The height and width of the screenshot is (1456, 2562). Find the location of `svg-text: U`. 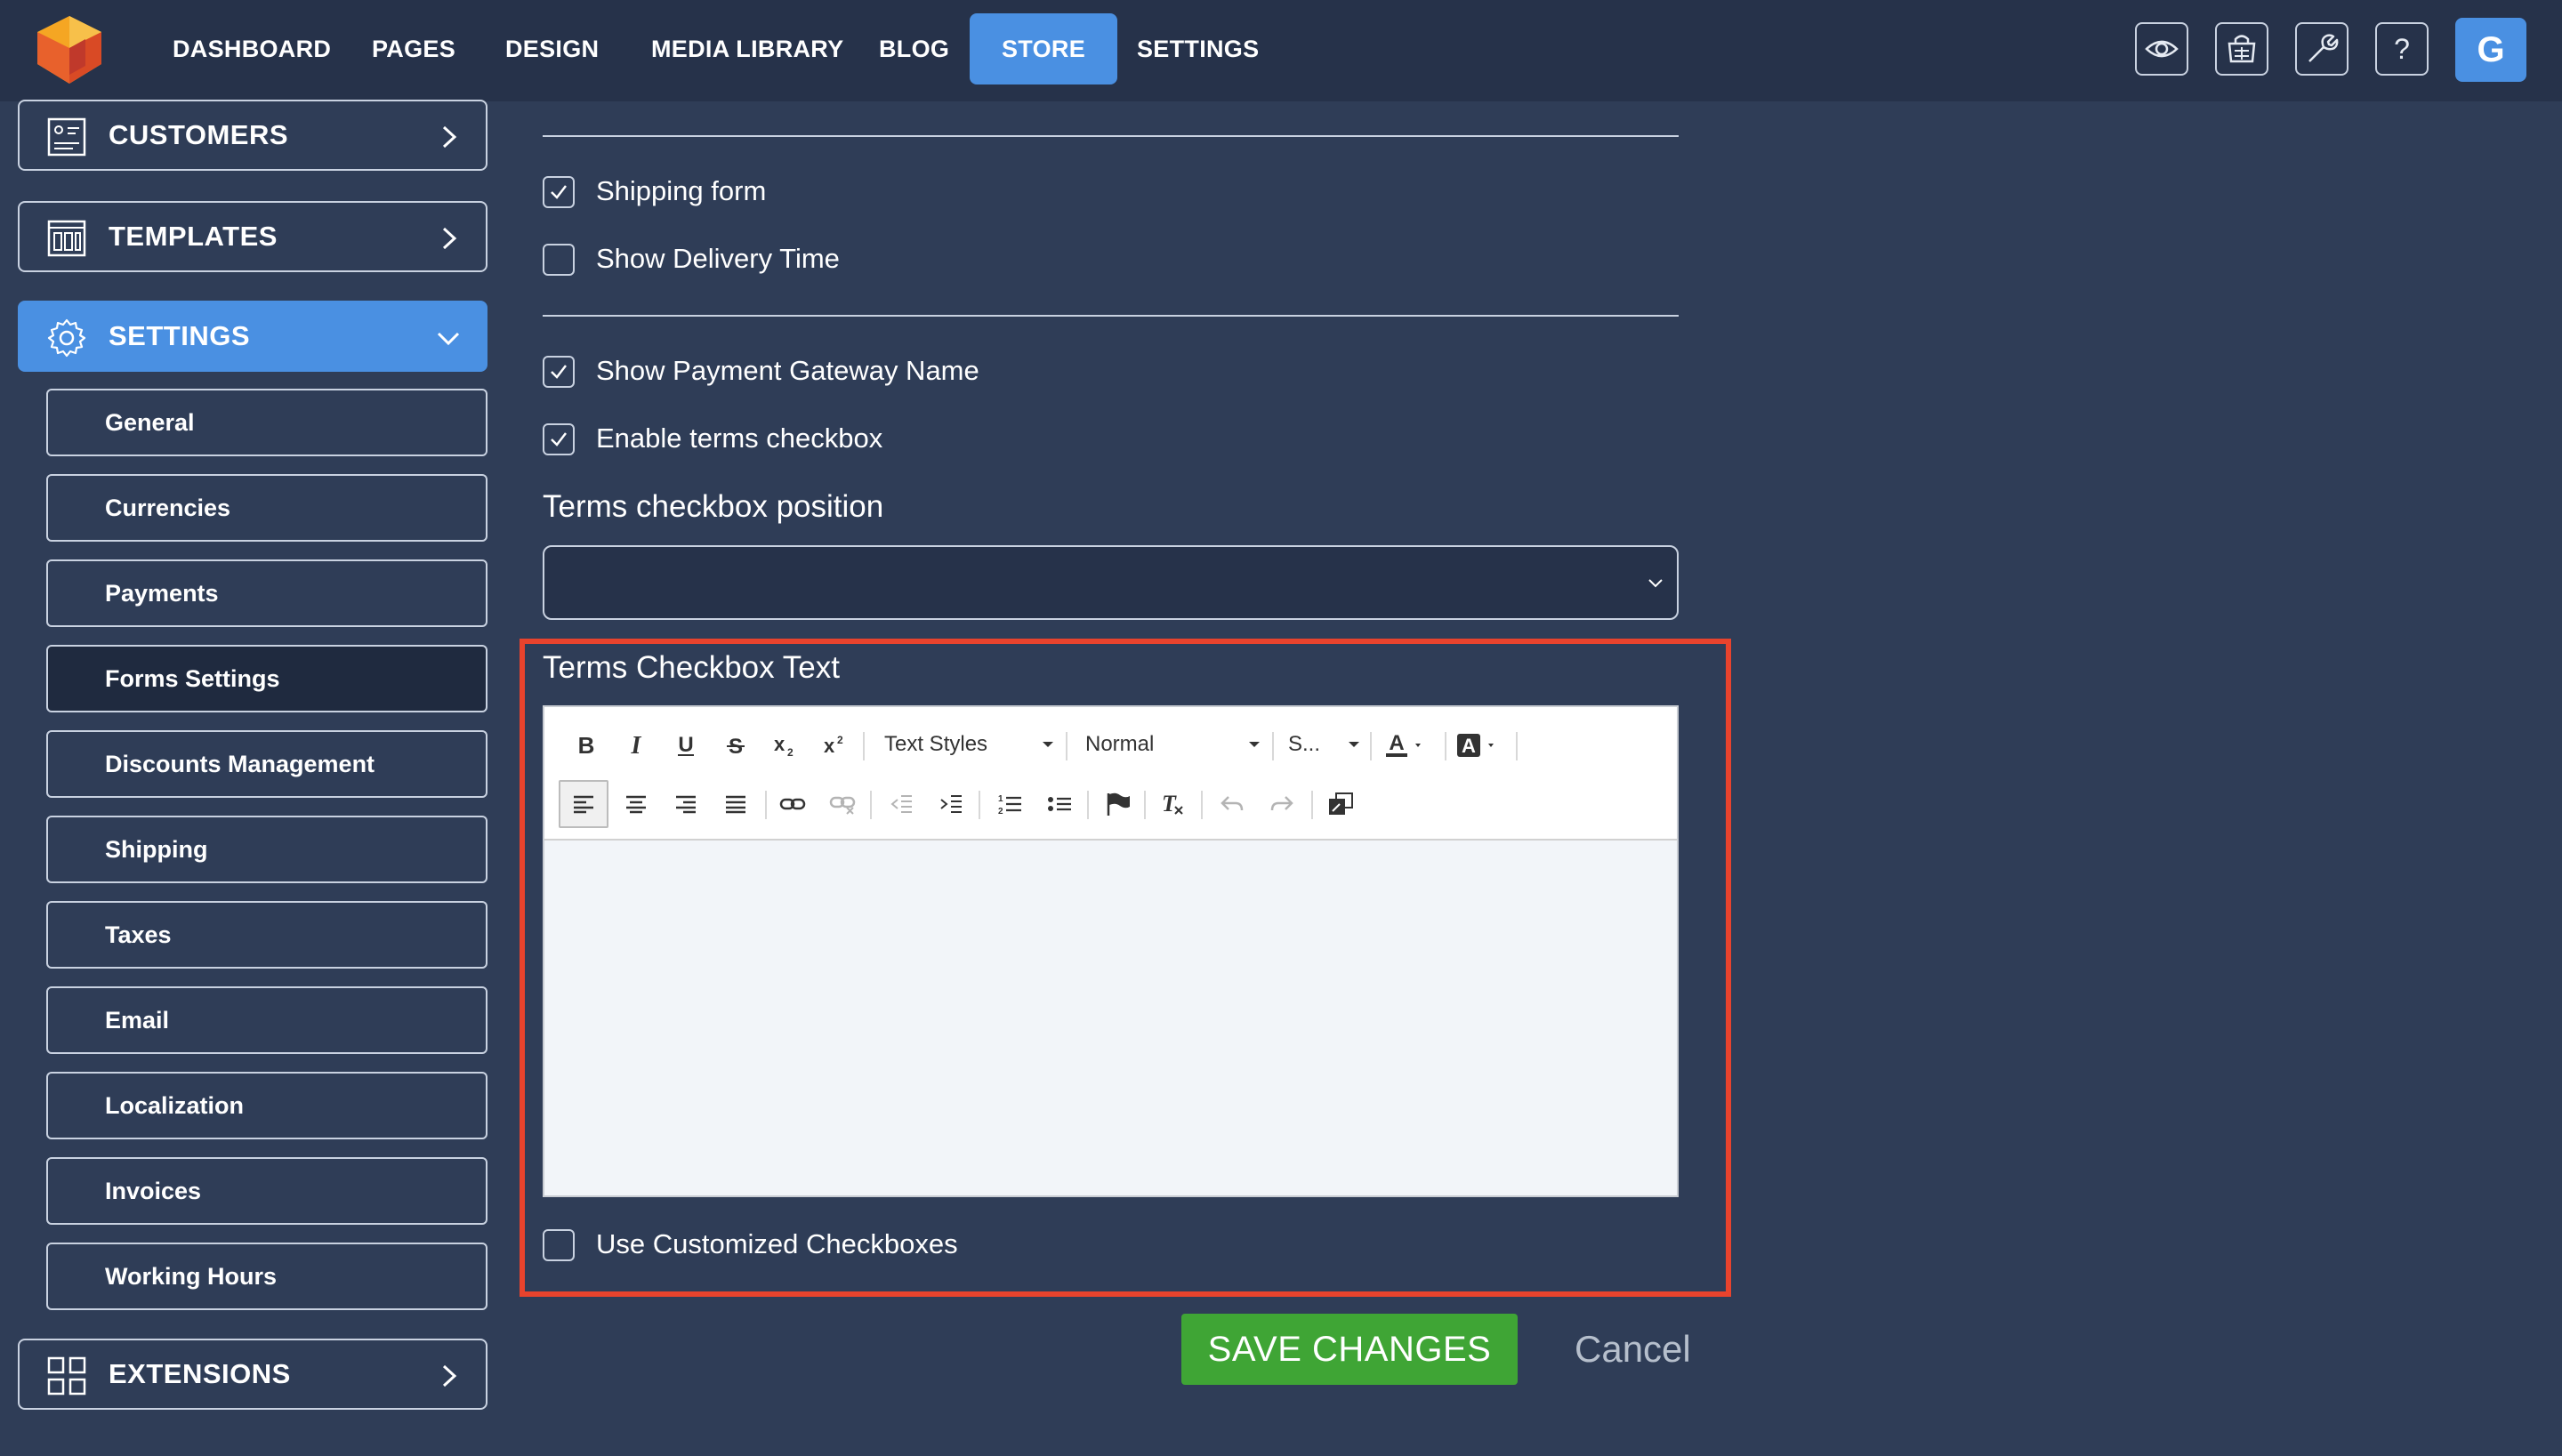

svg-text: U is located at coordinates (685, 745).